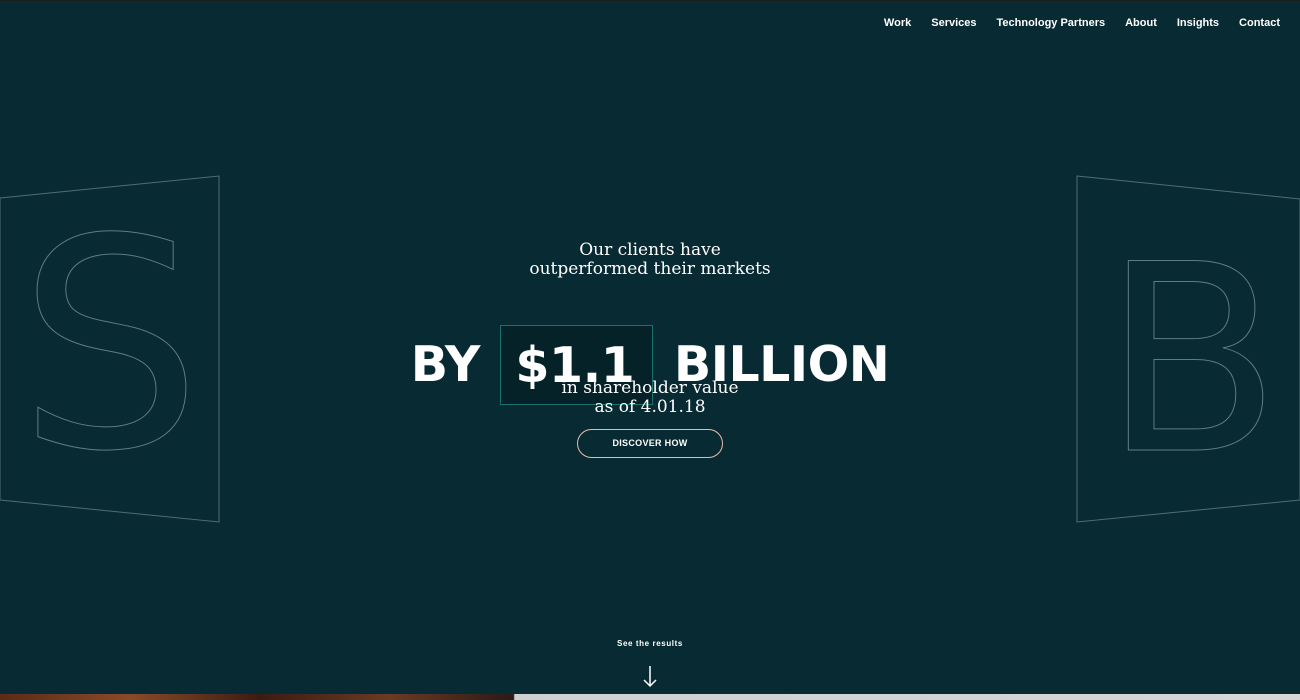  What do you see at coordinates (650, 407) in the screenshot?
I see `hero-sub-line-2: as of 4.01.18` at bounding box center [650, 407].